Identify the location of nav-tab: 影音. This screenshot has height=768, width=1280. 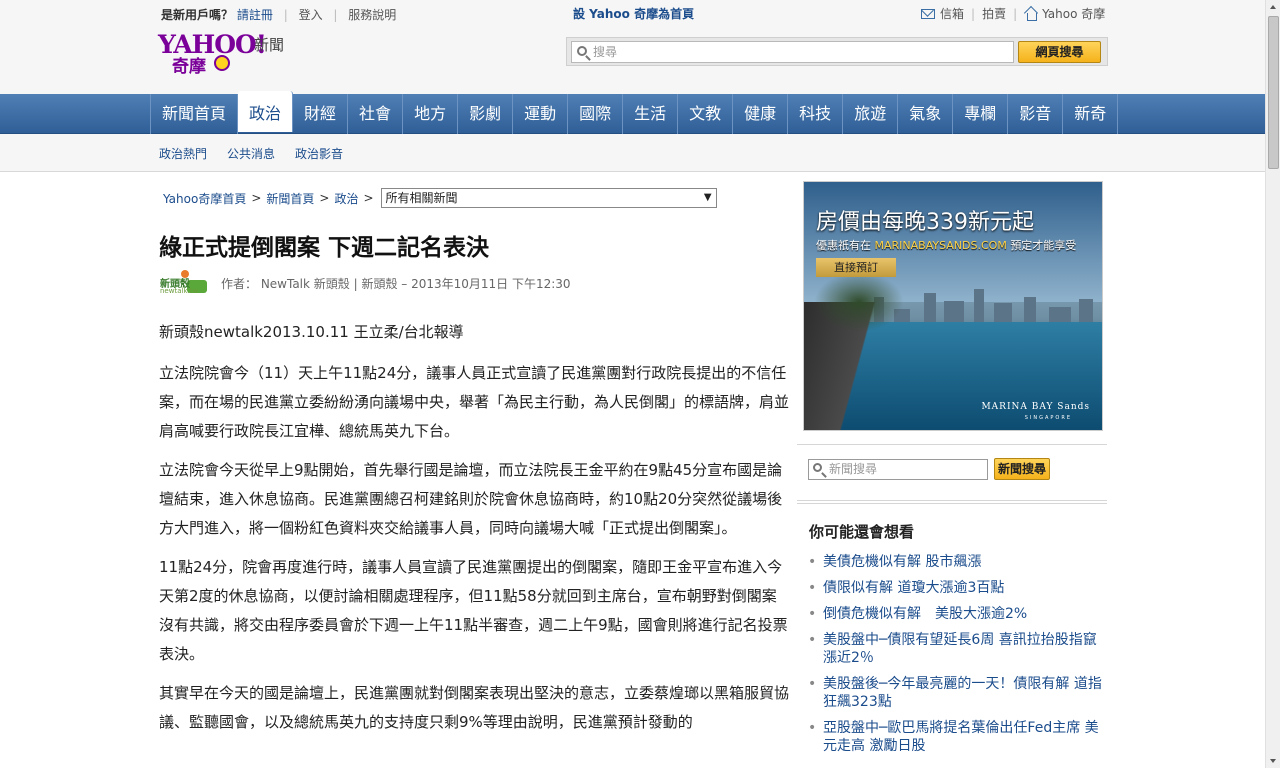
(1036, 114).